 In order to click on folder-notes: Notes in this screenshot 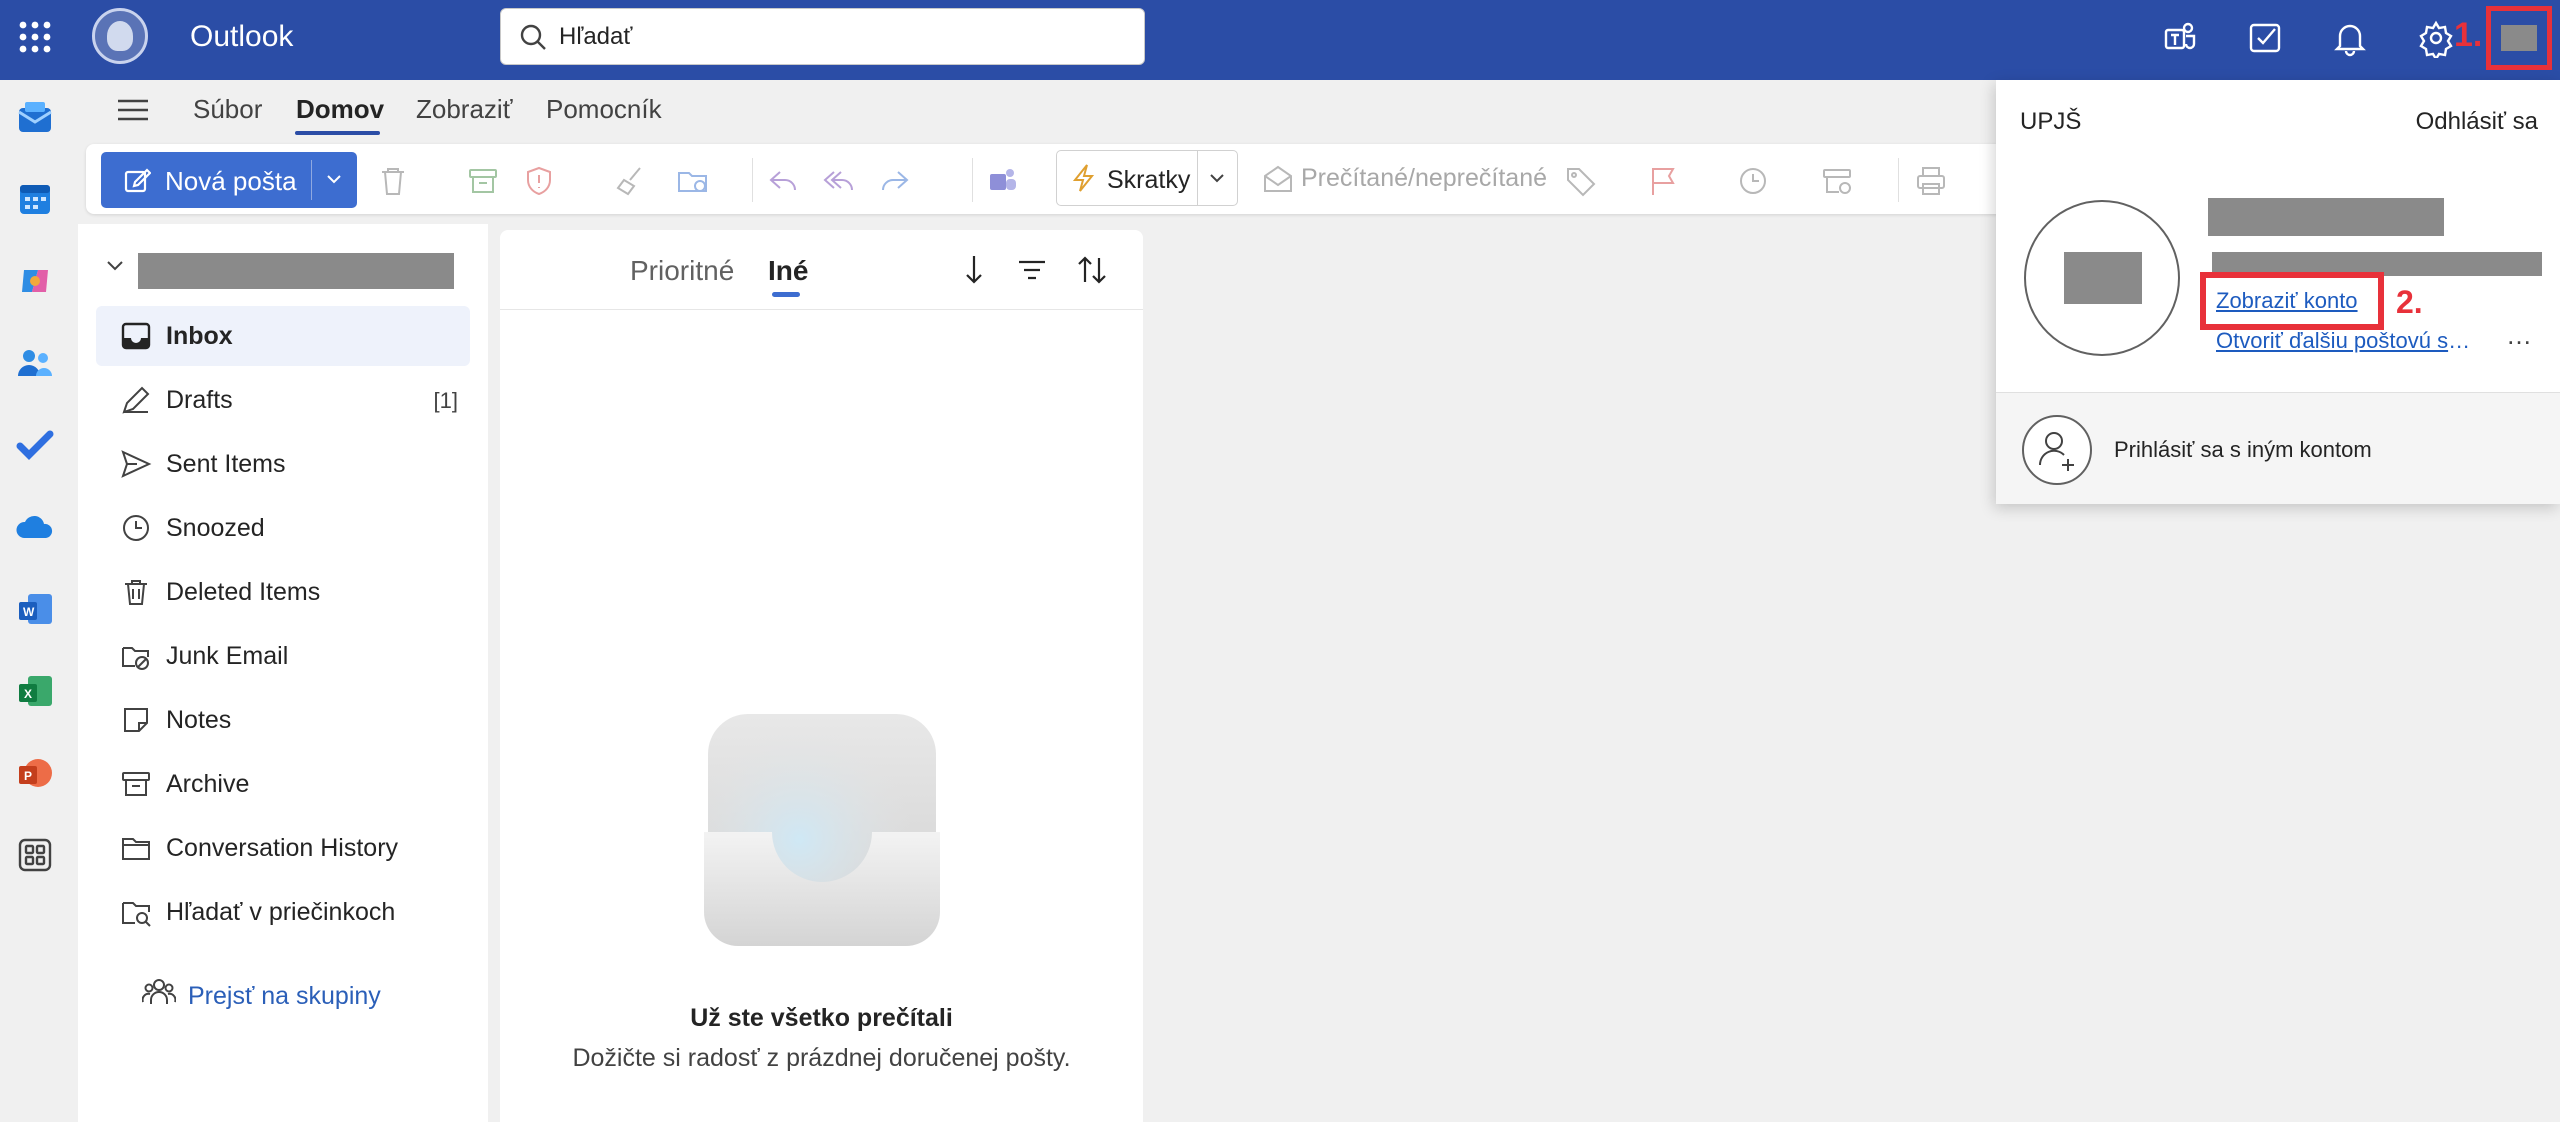, I will do `click(283, 720)`.